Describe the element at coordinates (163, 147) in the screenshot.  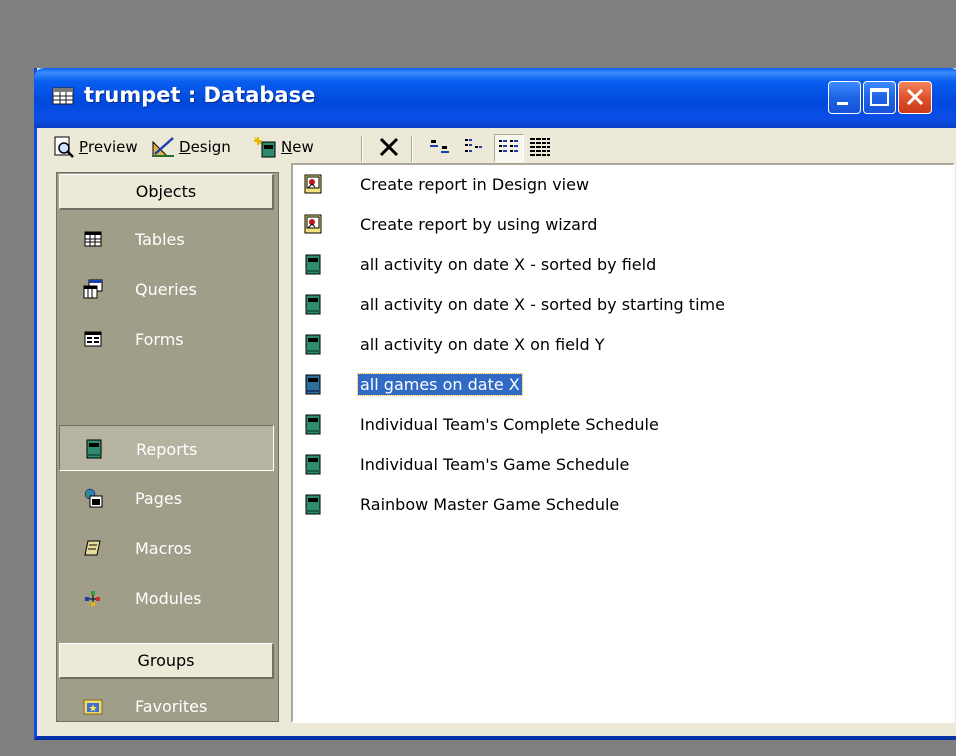
I see `design-icon` at that location.